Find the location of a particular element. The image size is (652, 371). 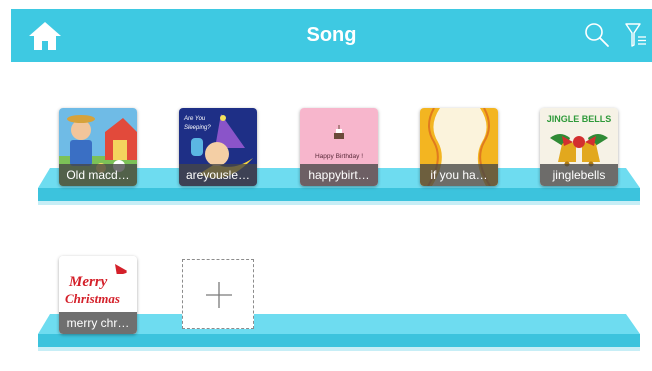

filter-button is located at coordinates (636, 35).